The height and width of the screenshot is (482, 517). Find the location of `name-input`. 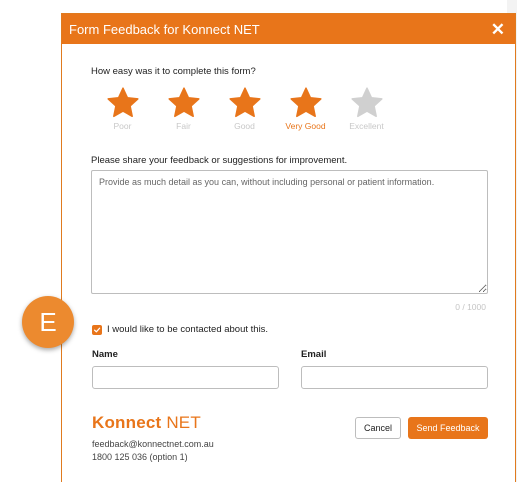

name-input is located at coordinates (185, 377).